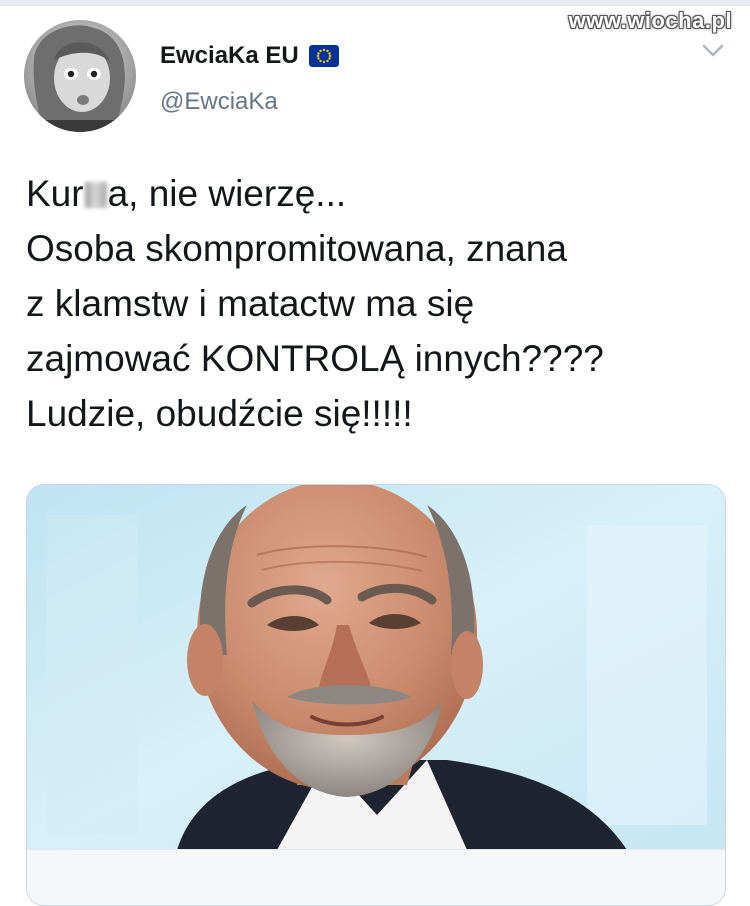 The image size is (750, 906). Describe the element at coordinates (95, 195) in the screenshot. I see `censored-blur` at that location.